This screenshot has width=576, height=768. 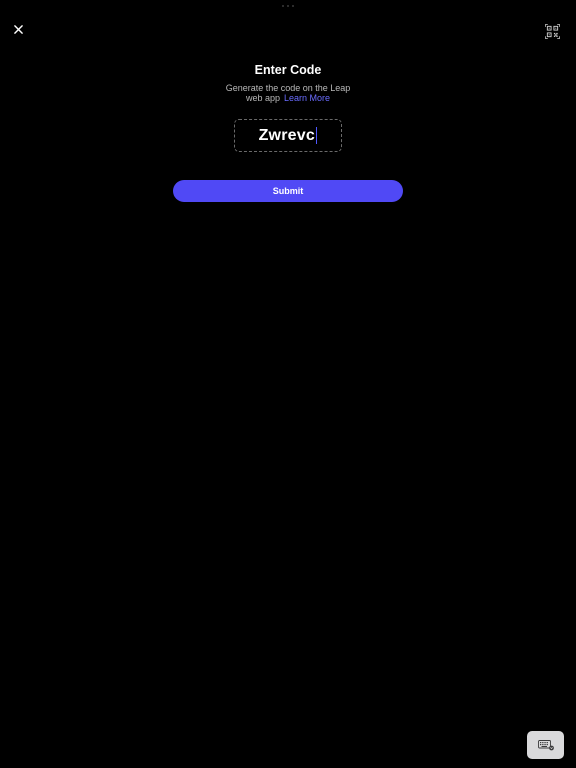 What do you see at coordinates (288, 191) in the screenshot?
I see `submit-button: Submit` at bounding box center [288, 191].